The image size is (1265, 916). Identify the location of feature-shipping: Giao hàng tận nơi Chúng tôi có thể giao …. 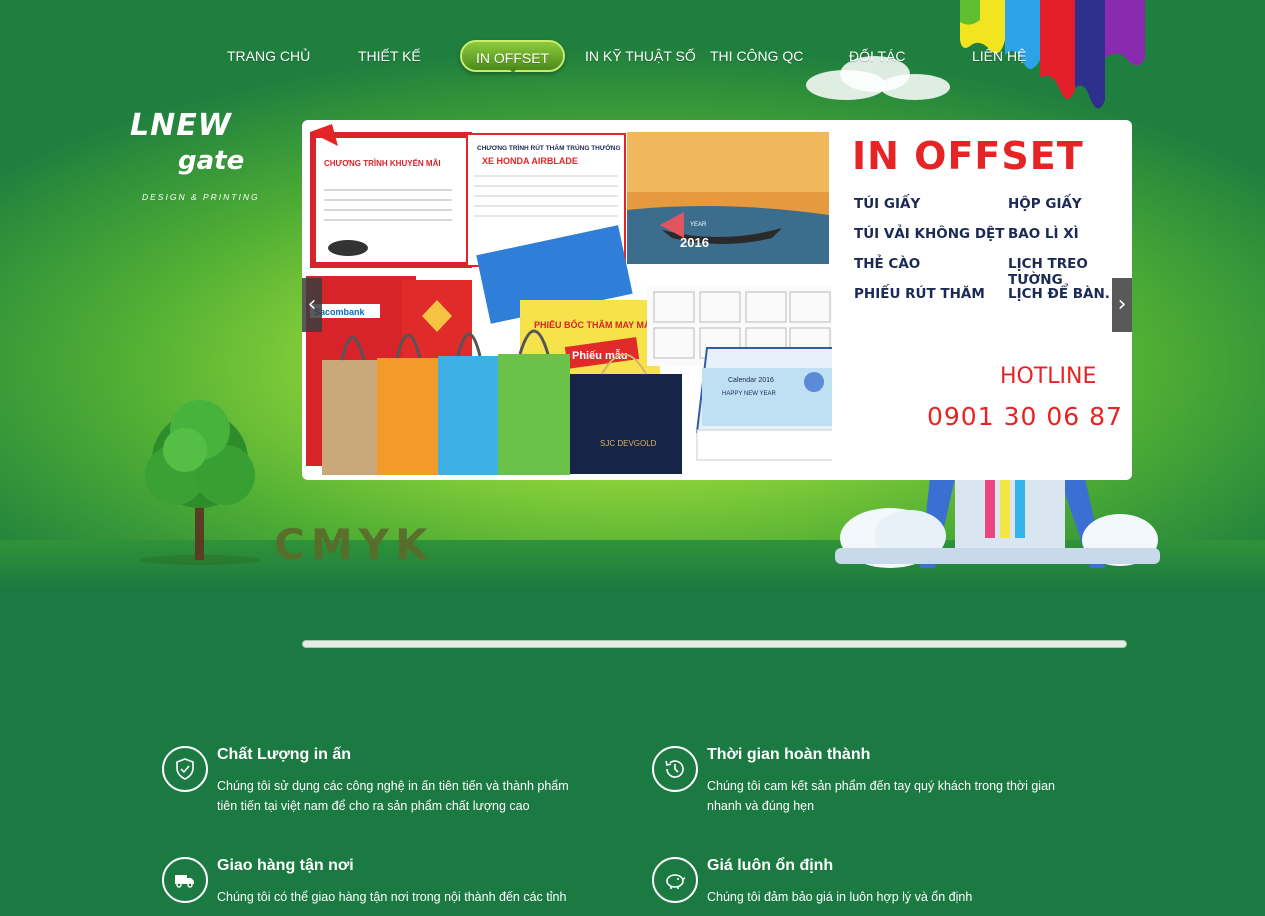
(372, 886).